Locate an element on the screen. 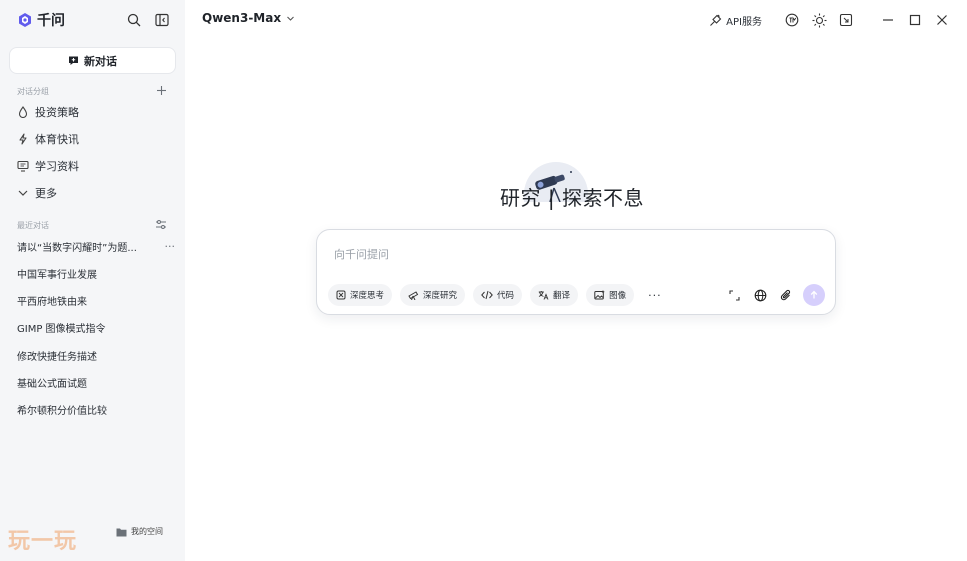  model-selector: Qwen3-Max is located at coordinates (248, 18).